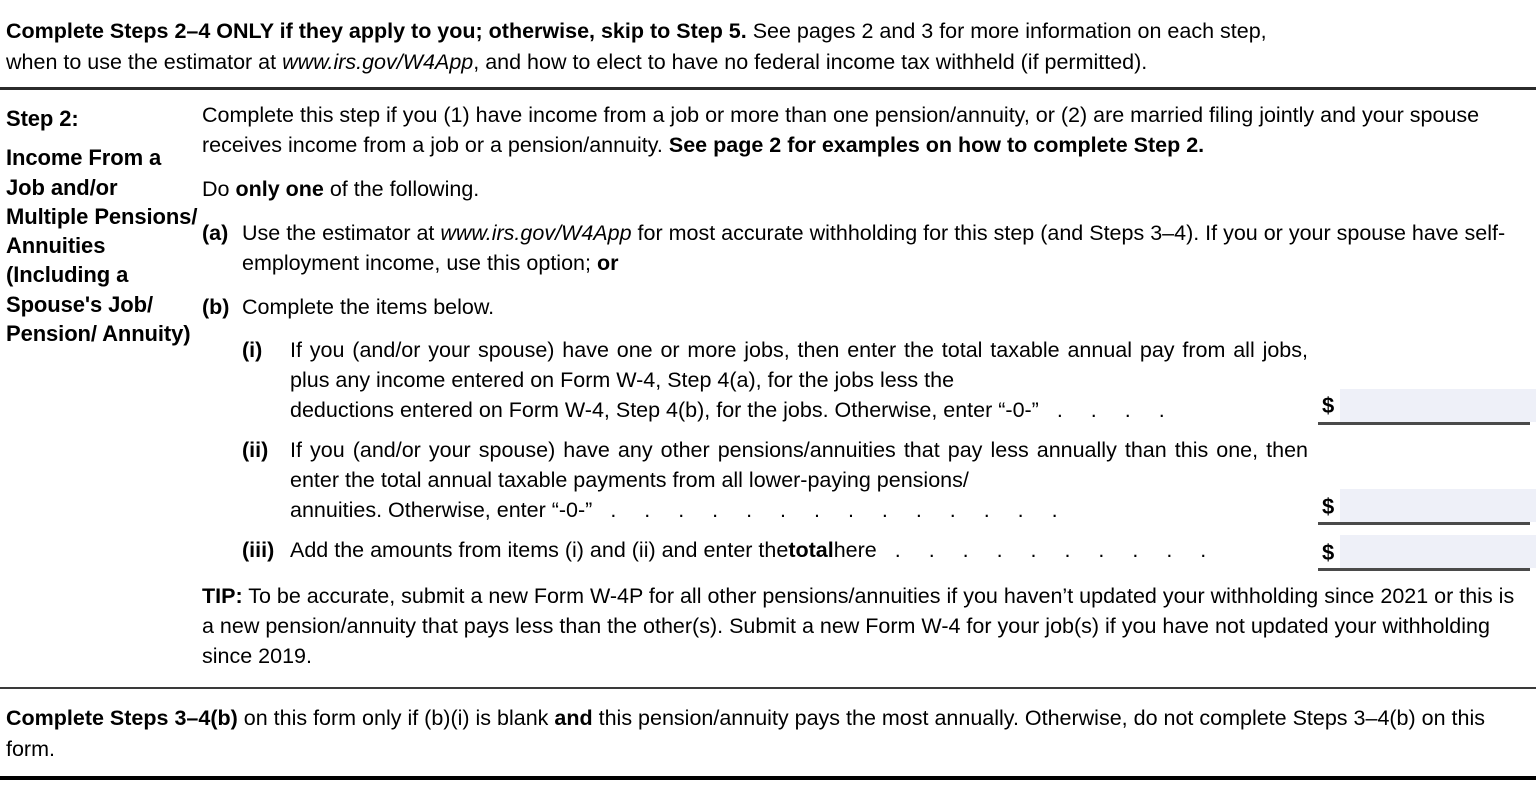 This screenshot has width=1536, height=801. What do you see at coordinates (441, 510) in the screenshot?
I see `item-ii-last-text: annuities. Otherwise, enter “-0-”` at bounding box center [441, 510].